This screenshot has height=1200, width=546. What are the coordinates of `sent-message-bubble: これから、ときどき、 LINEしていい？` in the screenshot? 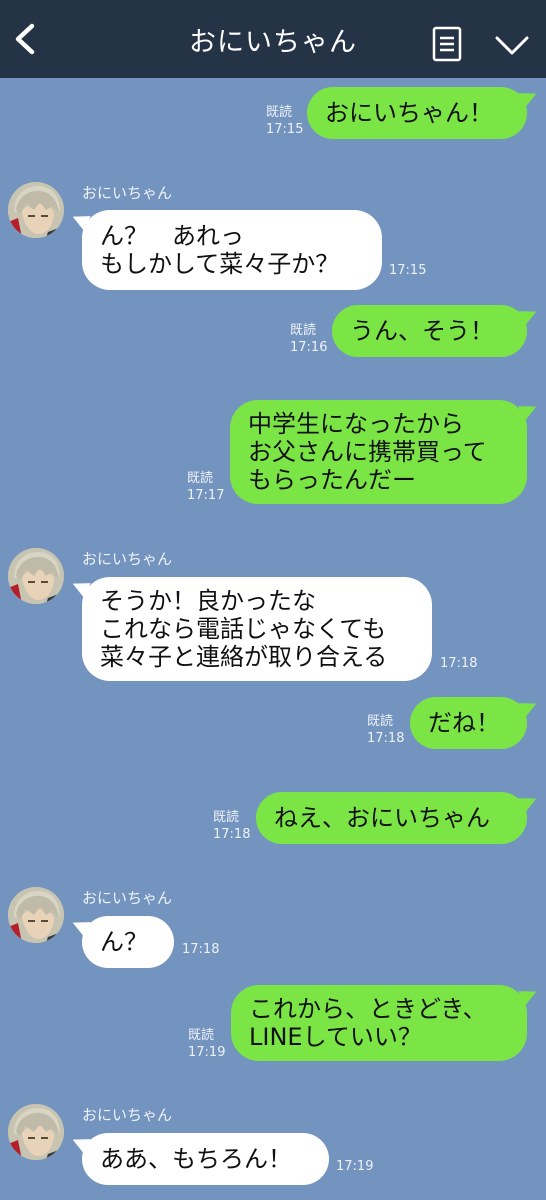 It's located at (379, 1023).